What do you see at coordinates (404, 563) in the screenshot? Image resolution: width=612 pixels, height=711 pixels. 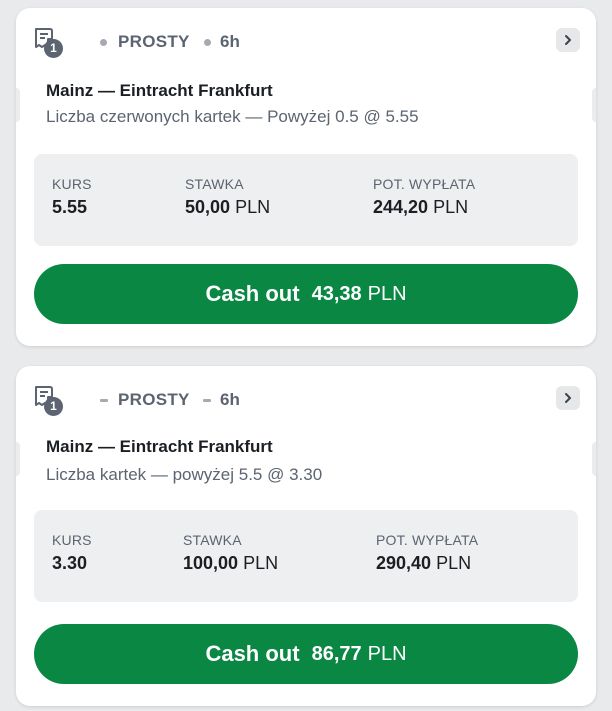 I see `payout-amount: 290,40` at bounding box center [404, 563].